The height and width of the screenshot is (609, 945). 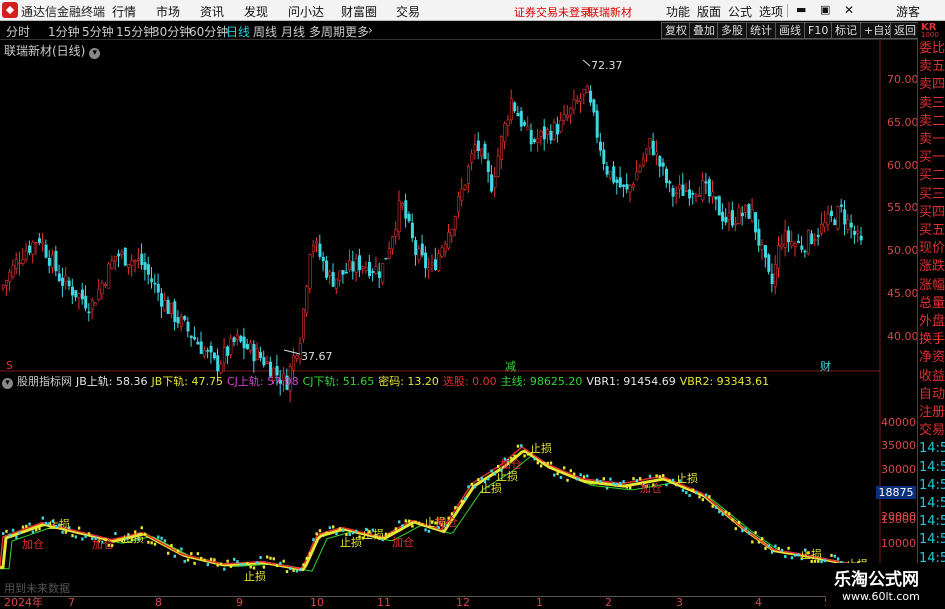 I want to click on side-panel-item: 交易, so click(x=932, y=431).